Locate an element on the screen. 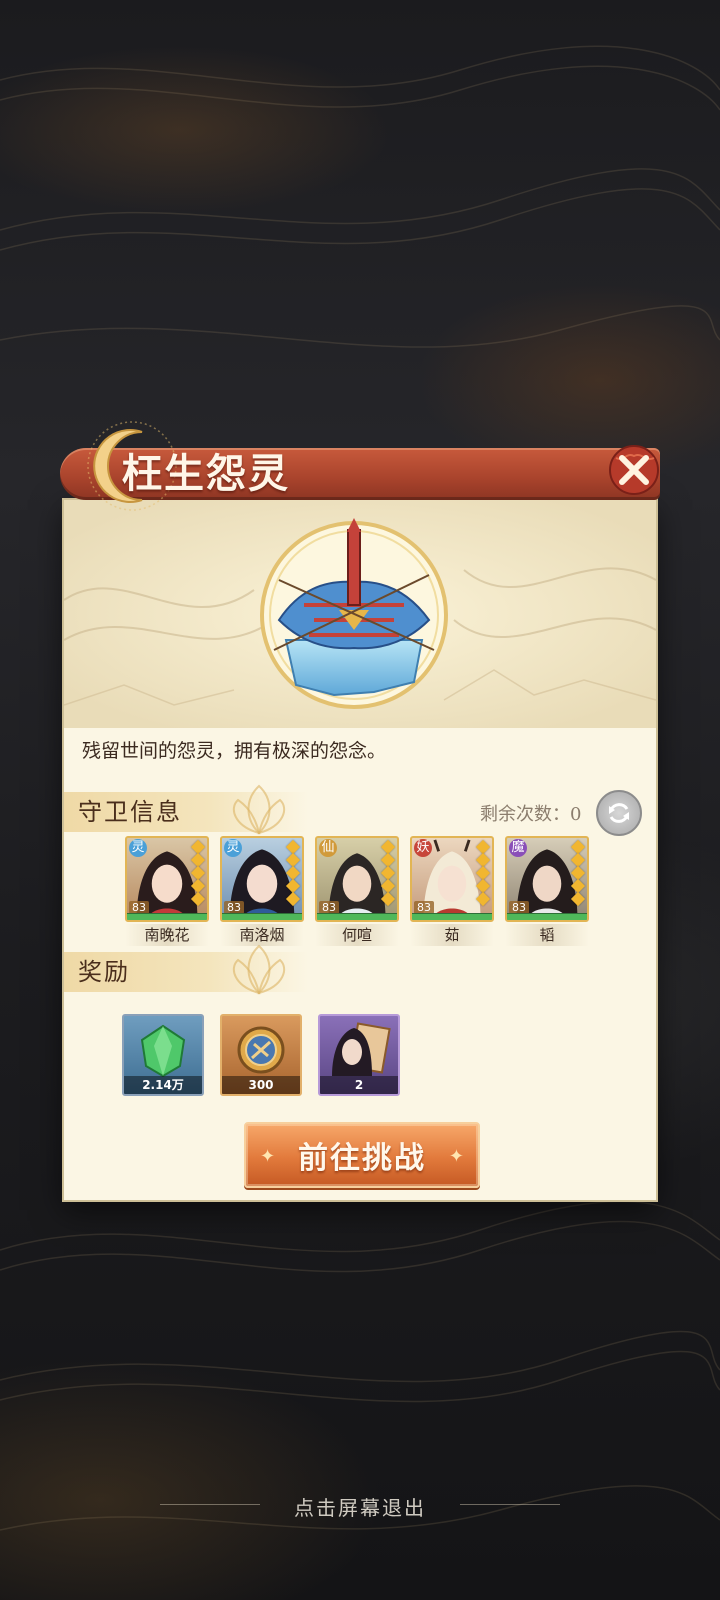 The height and width of the screenshot is (1600, 720). remaining-attempts: 剩余次数：0 is located at coordinates (530, 813).